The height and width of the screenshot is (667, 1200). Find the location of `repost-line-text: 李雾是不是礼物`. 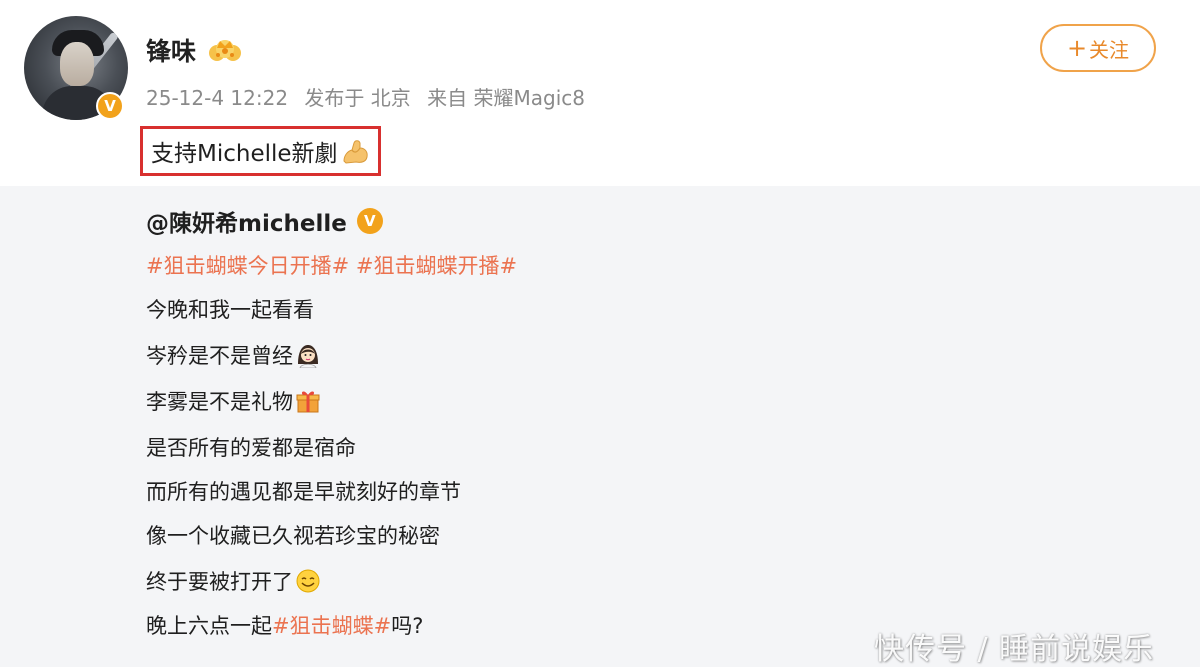

repost-line-text: 李雾是不是礼物 is located at coordinates (219, 402).